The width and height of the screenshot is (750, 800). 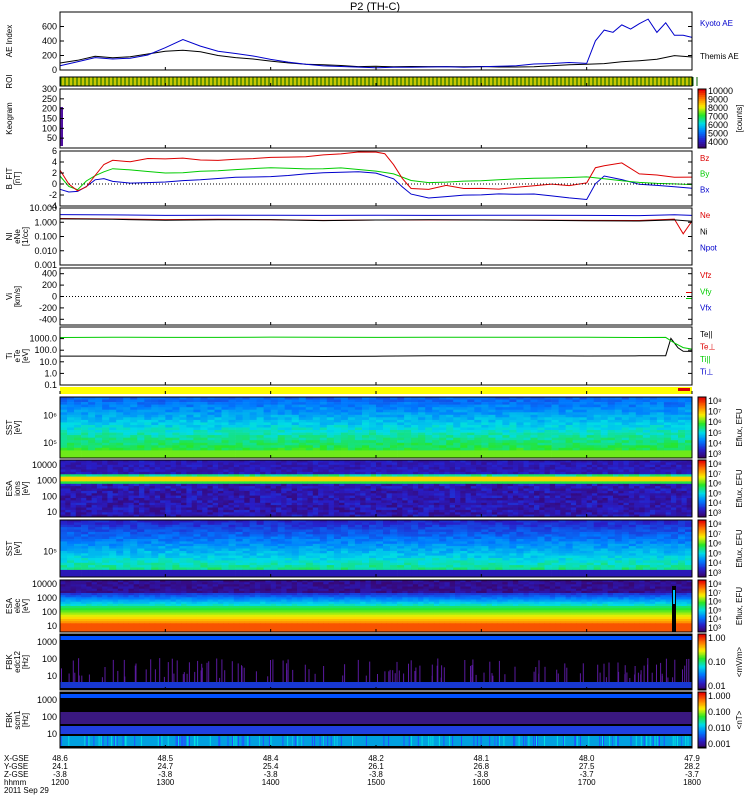 What do you see at coordinates (706, 308) in the screenshot?
I see `legend-v-2: Vfx` at bounding box center [706, 308].